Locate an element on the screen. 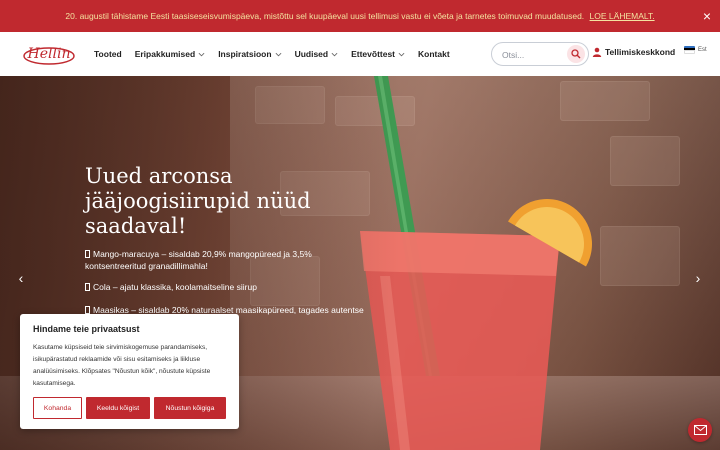 The width and height of the screenshot is (720, 450). mail-icon is located at coordinates (700, 430).